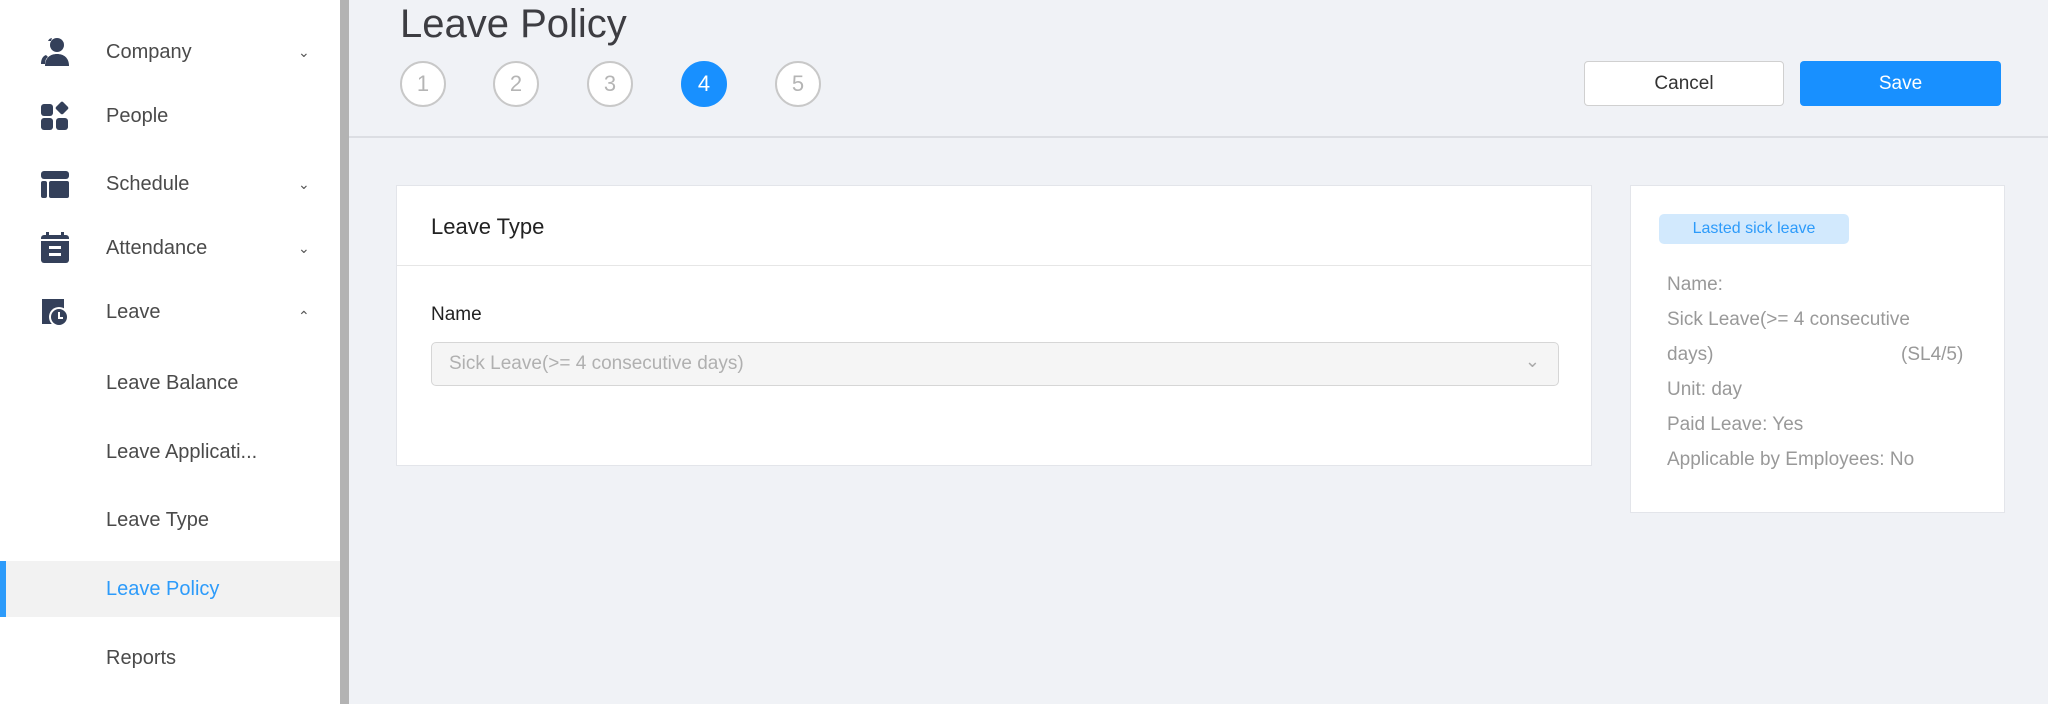  Describe the element at coordinates (798, 84) in the screenshot. I see `step-5: 5` at that location.